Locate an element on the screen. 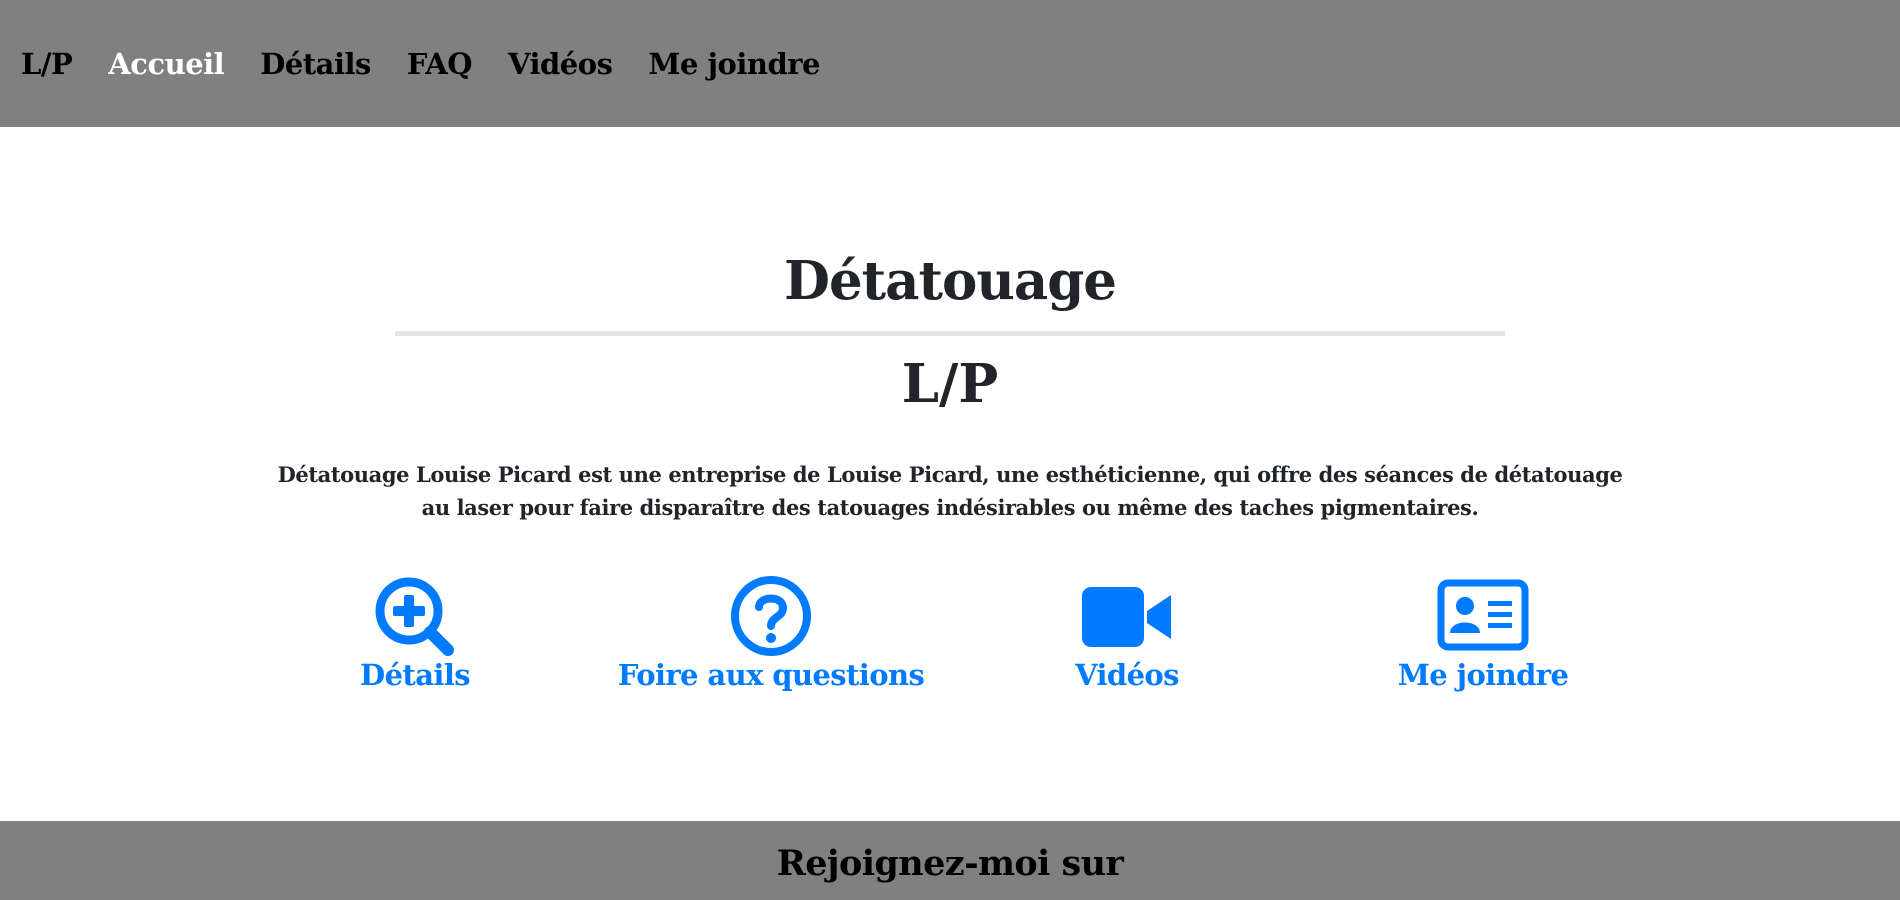 The height and width of the screenshot is (900, 1900). nav-item-faq: FAQ is located at coordinates (440, 64).